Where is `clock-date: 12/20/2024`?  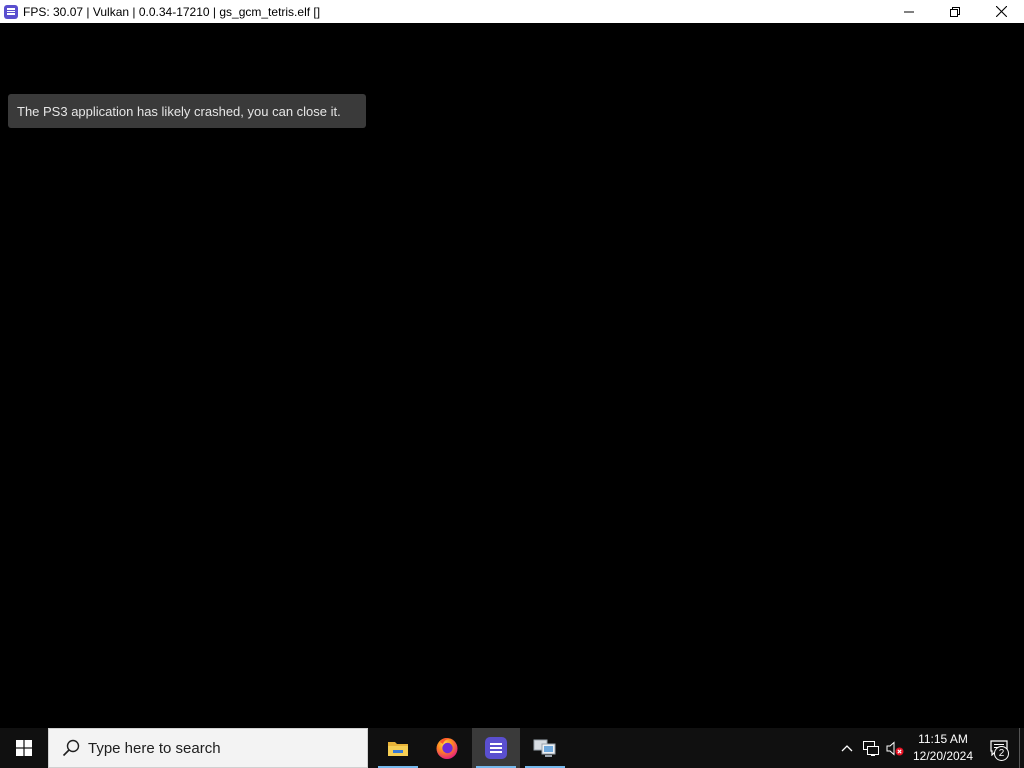 clock-date: 12/20/2024 is located at coordinates (943, 756).